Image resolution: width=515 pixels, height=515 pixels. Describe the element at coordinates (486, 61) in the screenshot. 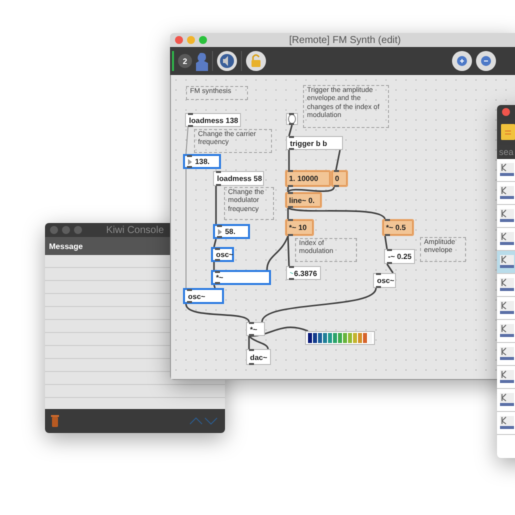

I see `zoom-out-icon` at that location.